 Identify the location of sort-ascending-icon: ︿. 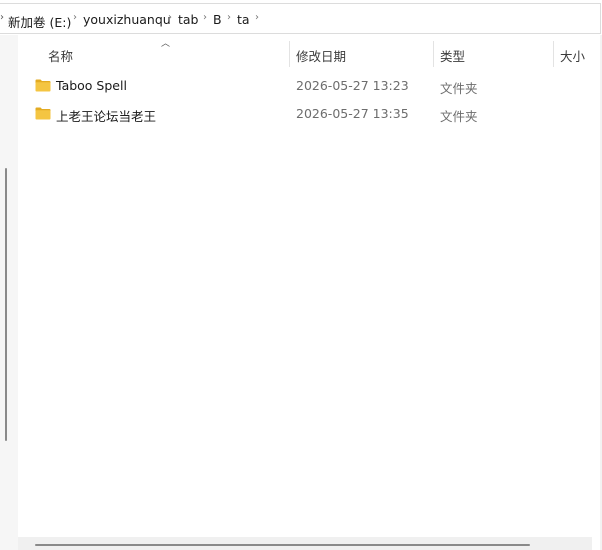
(166, 44).